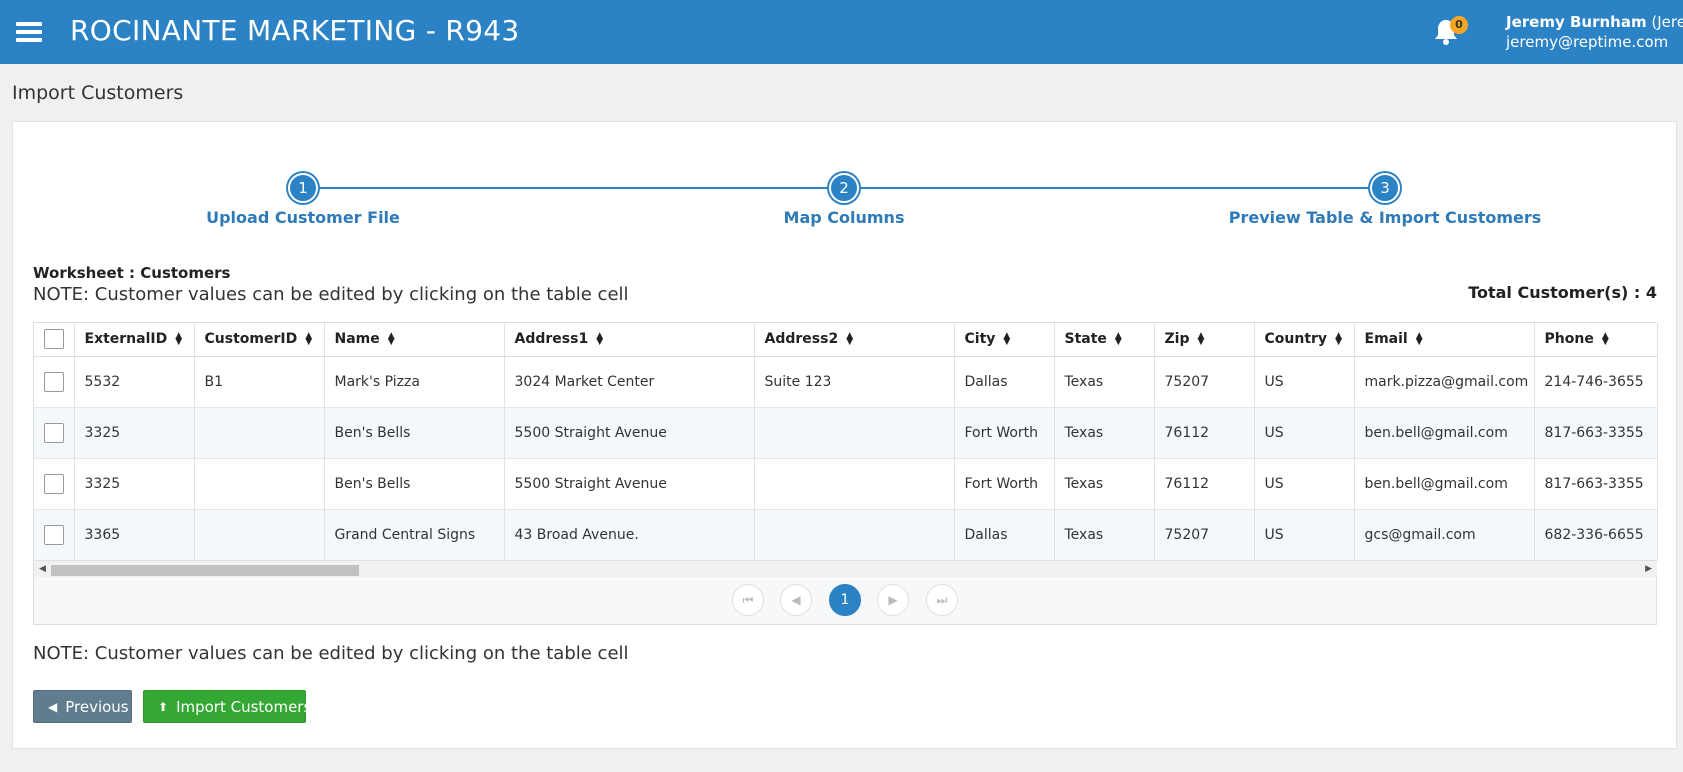 This screenshot has height=772, width=1683. What do you see at coordinates (82, 706) in the screenshot?
I see `previous-button: ◀ Previous` at bounding box center [82, 706].